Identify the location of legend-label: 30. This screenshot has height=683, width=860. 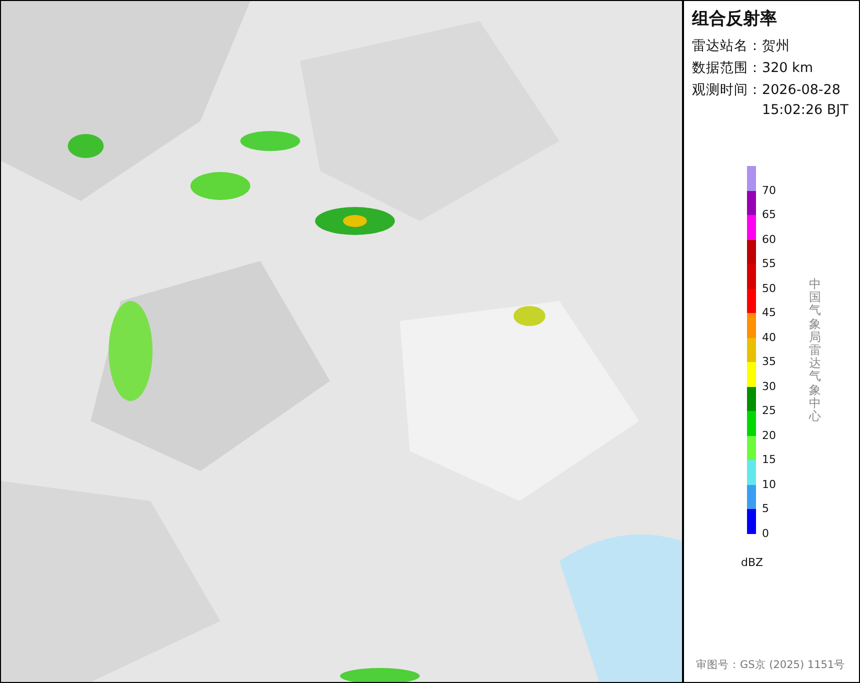
(769, 386).